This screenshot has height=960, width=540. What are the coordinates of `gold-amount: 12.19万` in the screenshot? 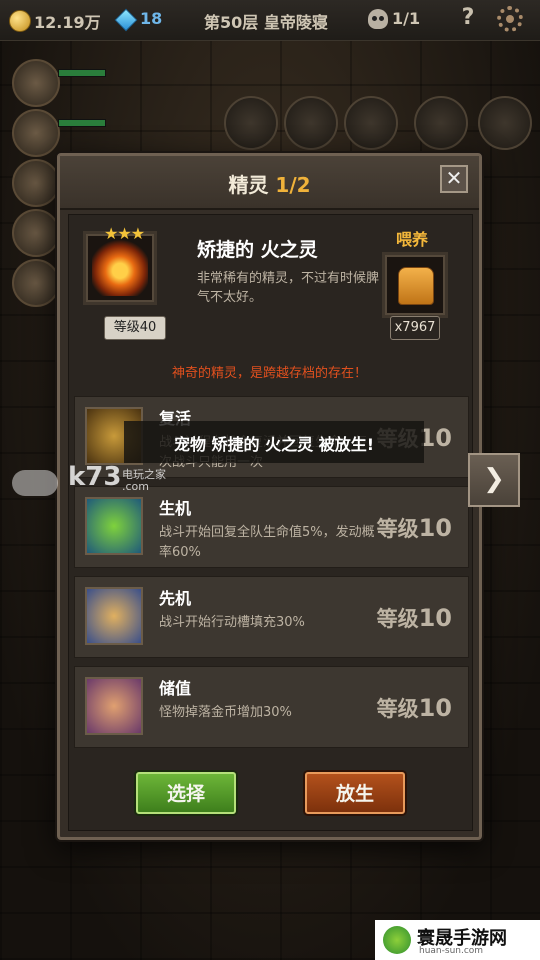 It's located at (67, 22).